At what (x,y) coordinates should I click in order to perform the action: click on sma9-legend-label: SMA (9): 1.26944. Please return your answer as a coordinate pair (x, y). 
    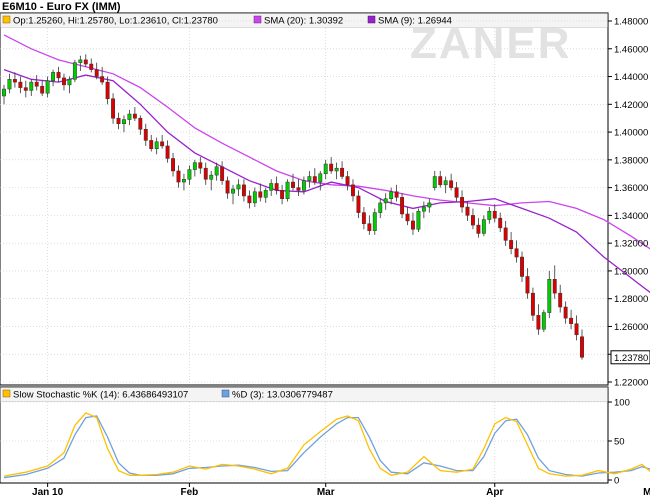
    Looking at the image, I should click on (415, 21).